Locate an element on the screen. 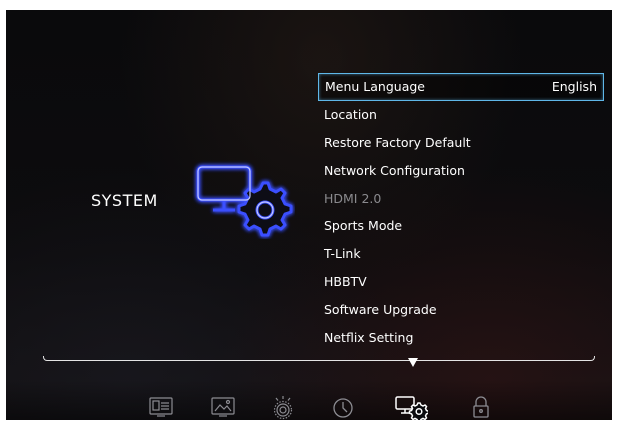 Image resolution: width=622 pixels, height=421 pixels. menu-item-restore-factory-default: Restore Factory Default is located at coordinates (461, 143).